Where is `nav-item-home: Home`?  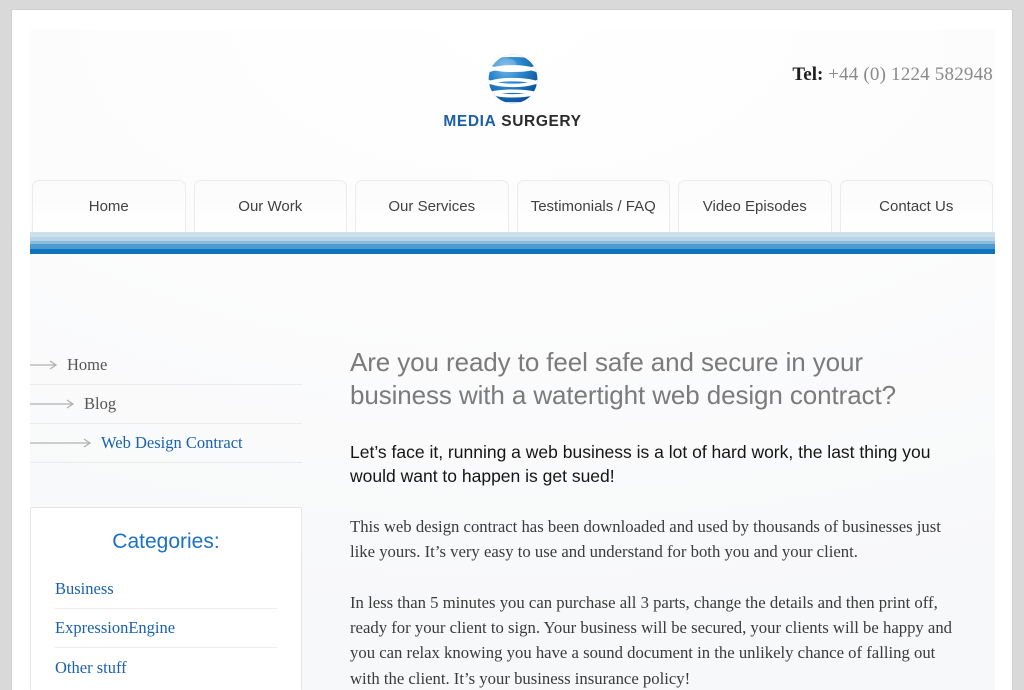 nav-item-home: Home is located at coordinates (109, 206).